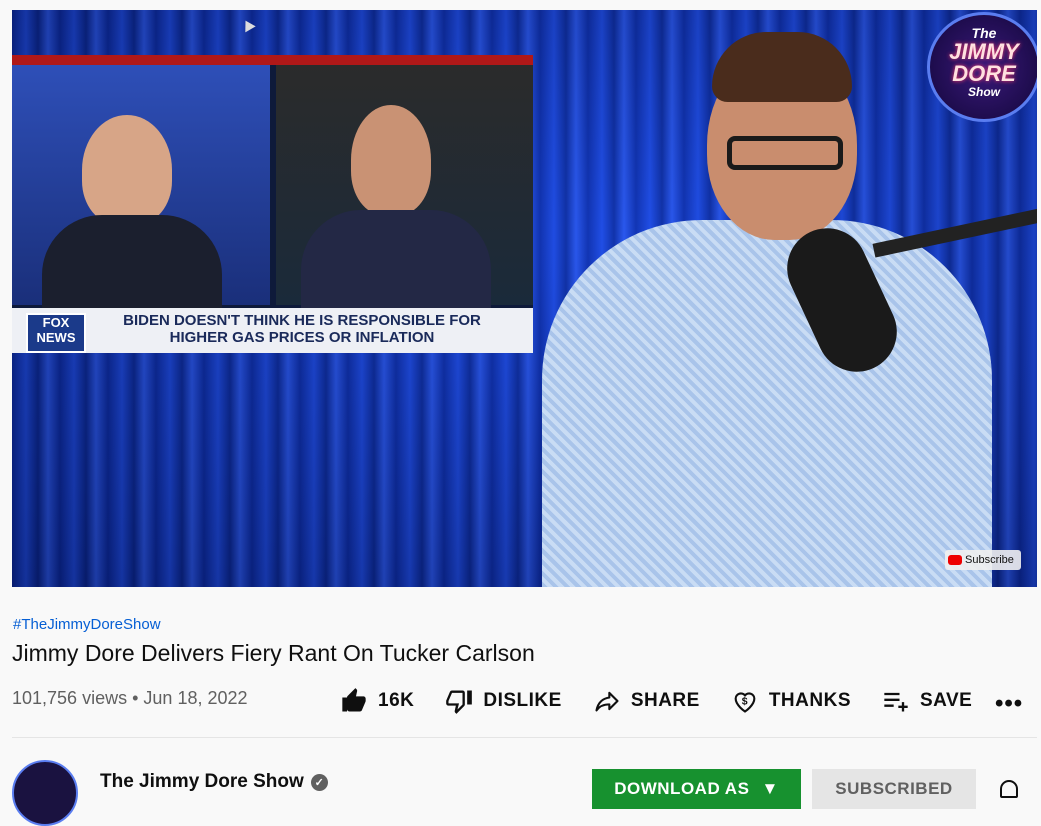 This screenshot has width=1041, height=826. What do you see at coordinates (130, 698) in the screenshot?
I see `video-meta: 101,756 views • Jun 18, 2022` at bounding box center [130, 698].